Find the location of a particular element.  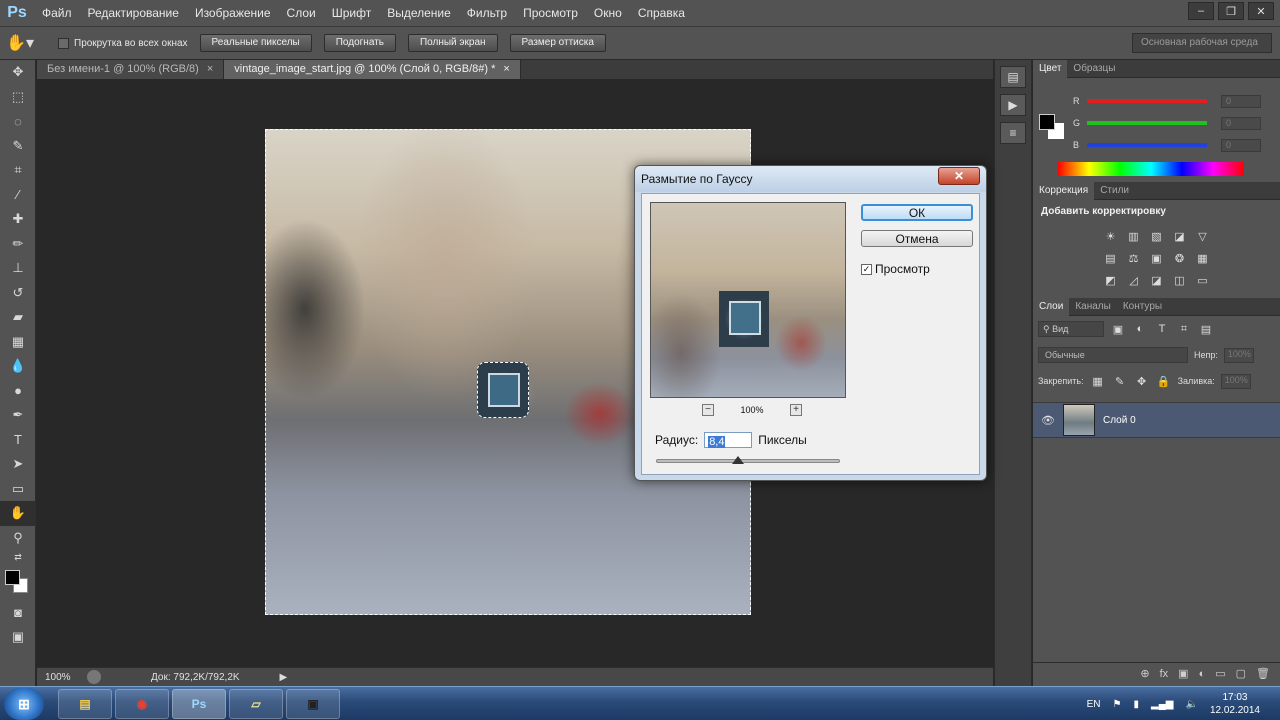

layer-kind-filter: ⚲ Вид is located at coordinates (1071, 329).